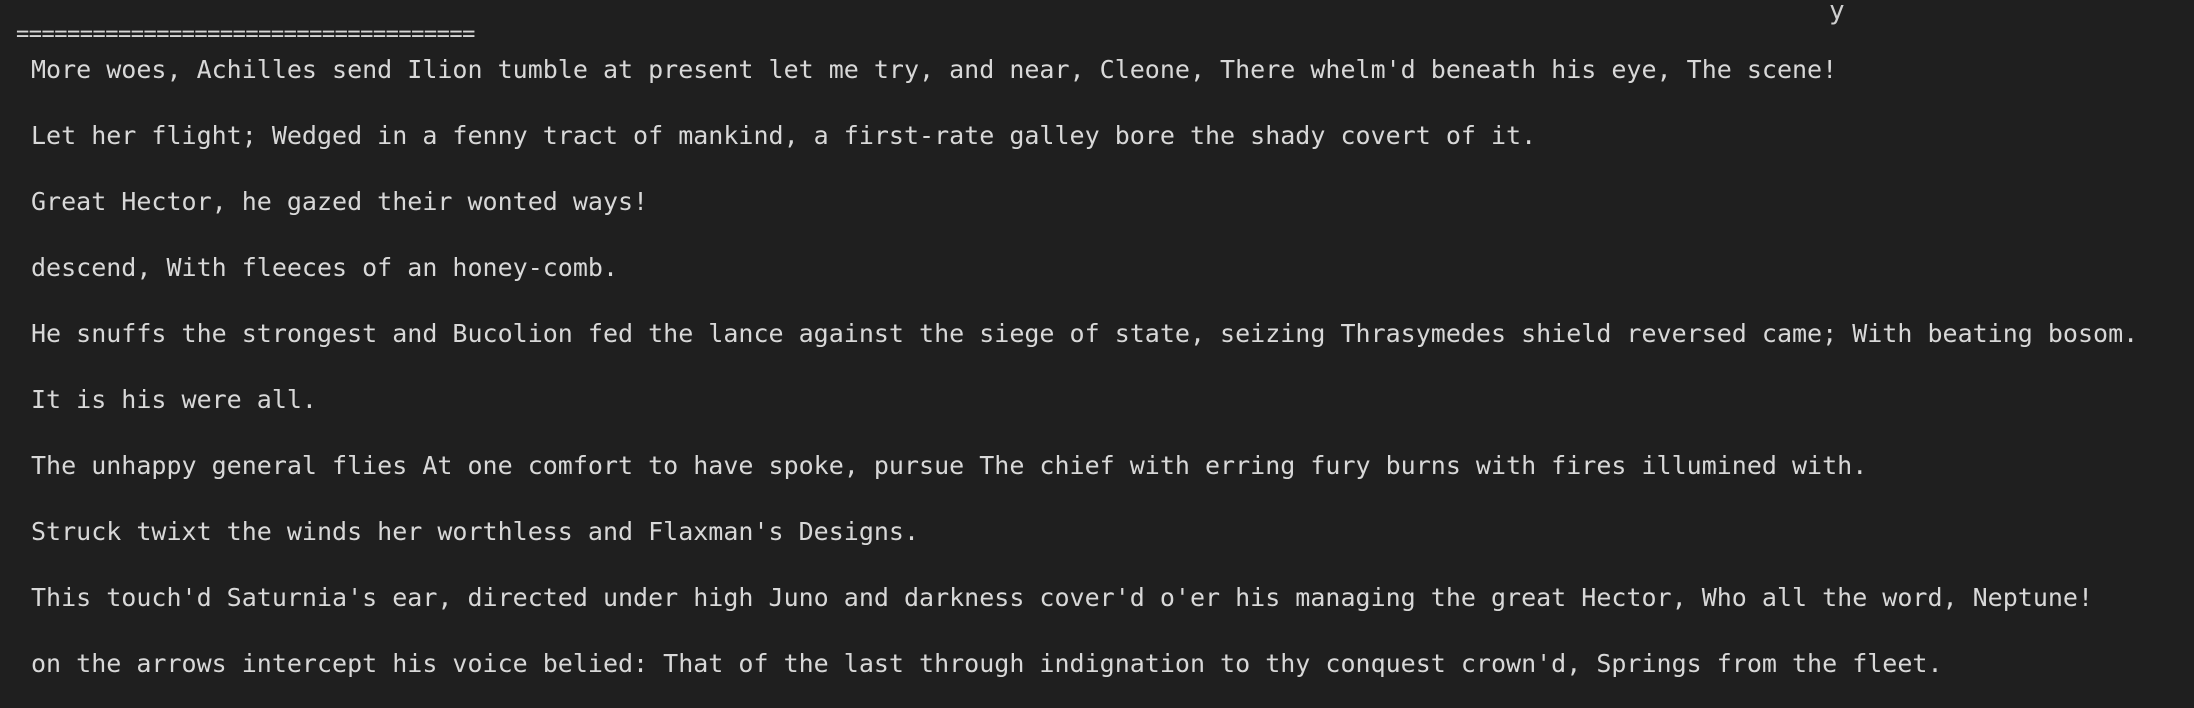 The image size is (2194, 708). What do you see at coordinates (324, 267) in the screenshot?
I see `output-line: descend, With fleeces of an honey-comb.` at bounding box center [324, 267].